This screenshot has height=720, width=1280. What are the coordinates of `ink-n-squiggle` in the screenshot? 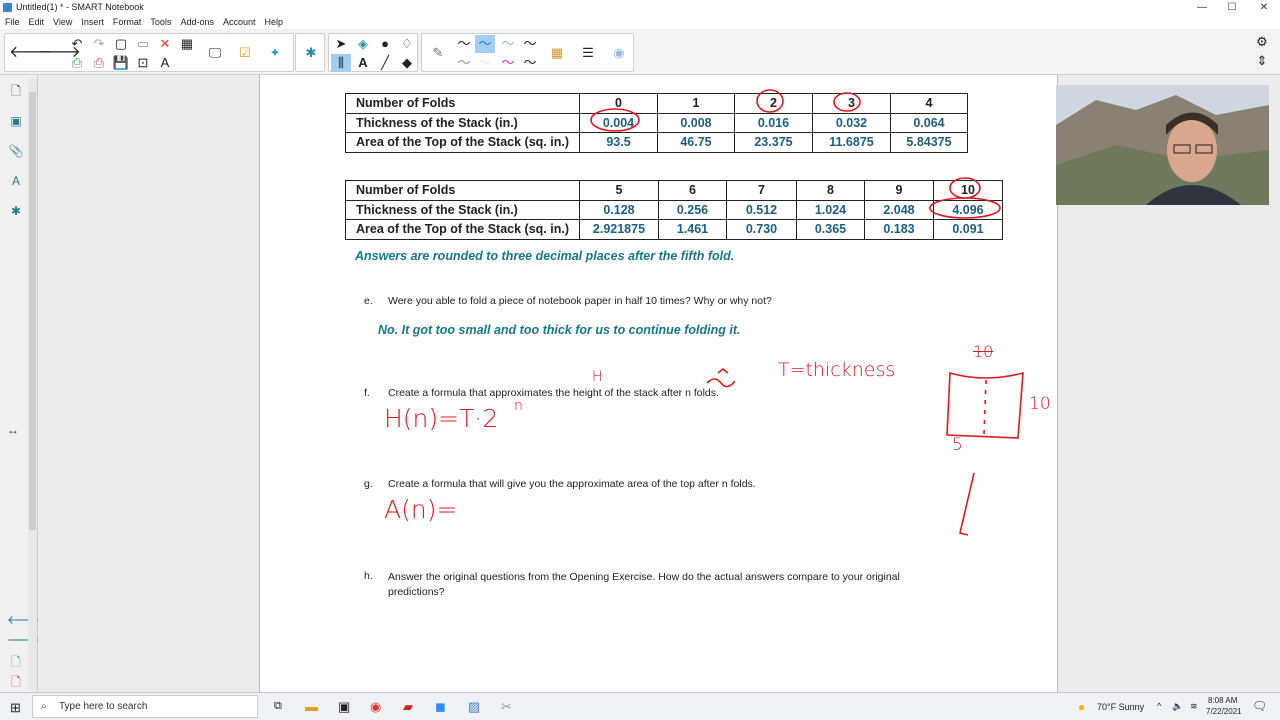 It's located at (721, 377).